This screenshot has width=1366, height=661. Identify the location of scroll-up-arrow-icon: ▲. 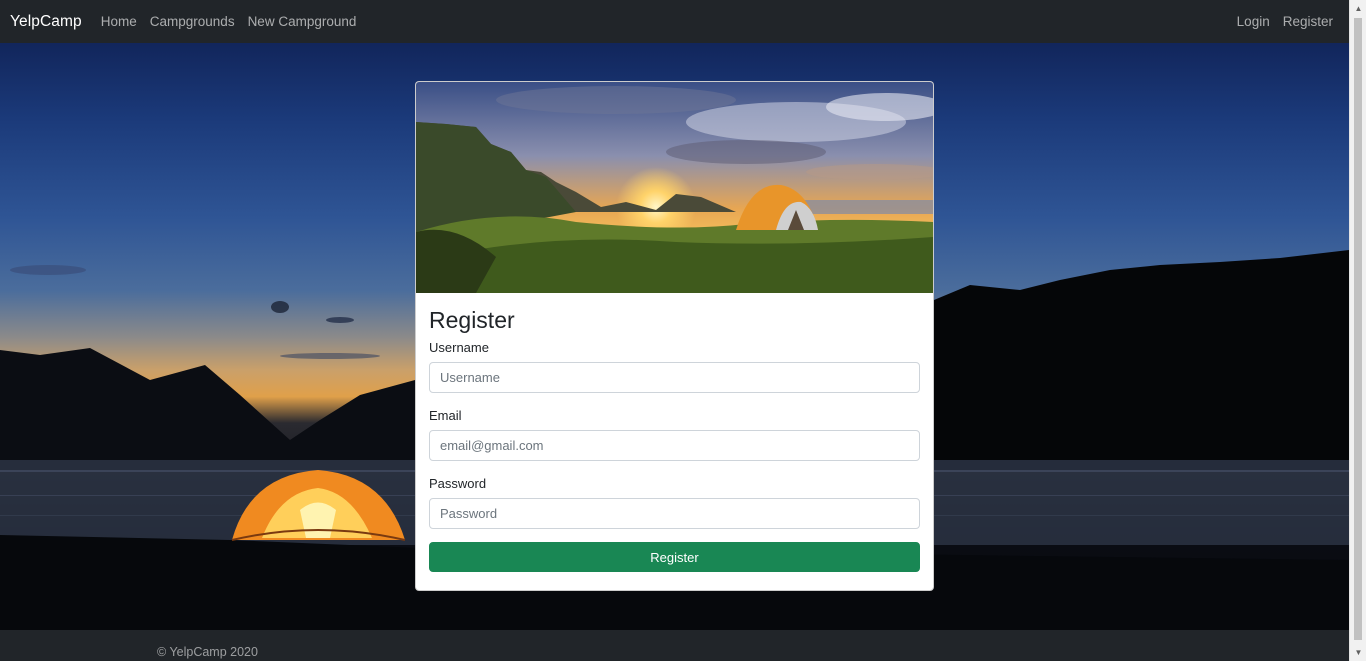
(1358, 8).